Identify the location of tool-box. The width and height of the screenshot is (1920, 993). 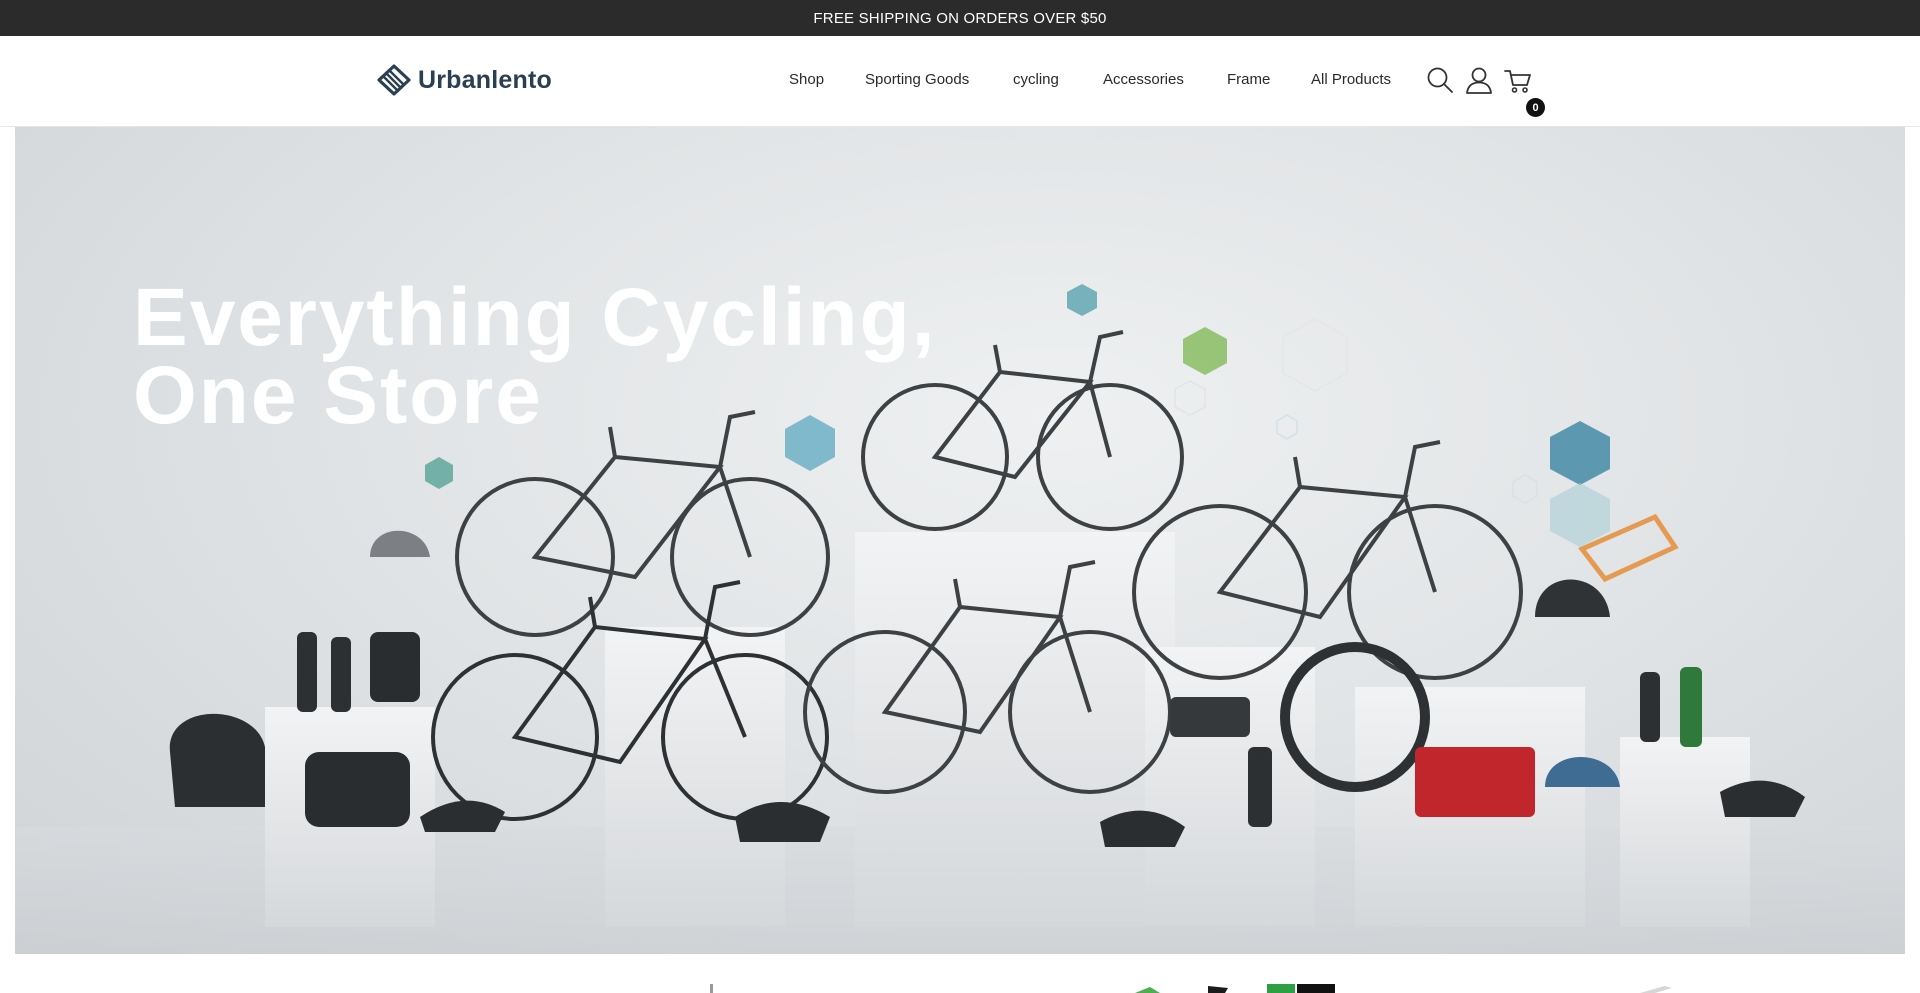
(1210, 717).